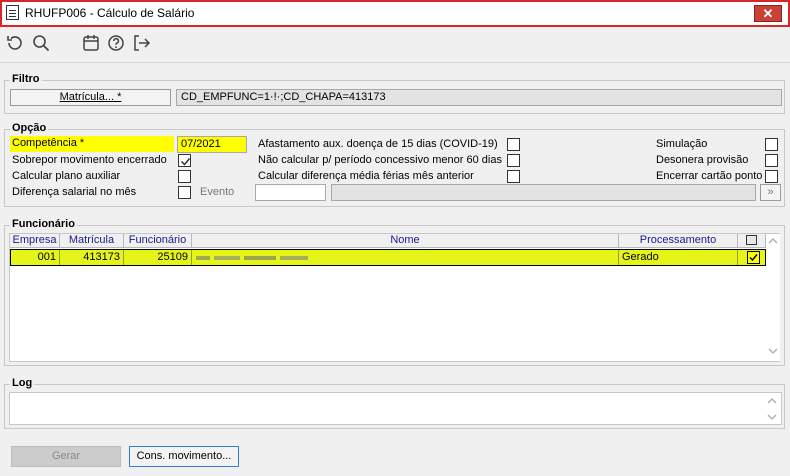 This screenshot has height=476, width=790. I want to click on window-title: RHUFP006 - Cálculo de Salário, so click(110, 13).